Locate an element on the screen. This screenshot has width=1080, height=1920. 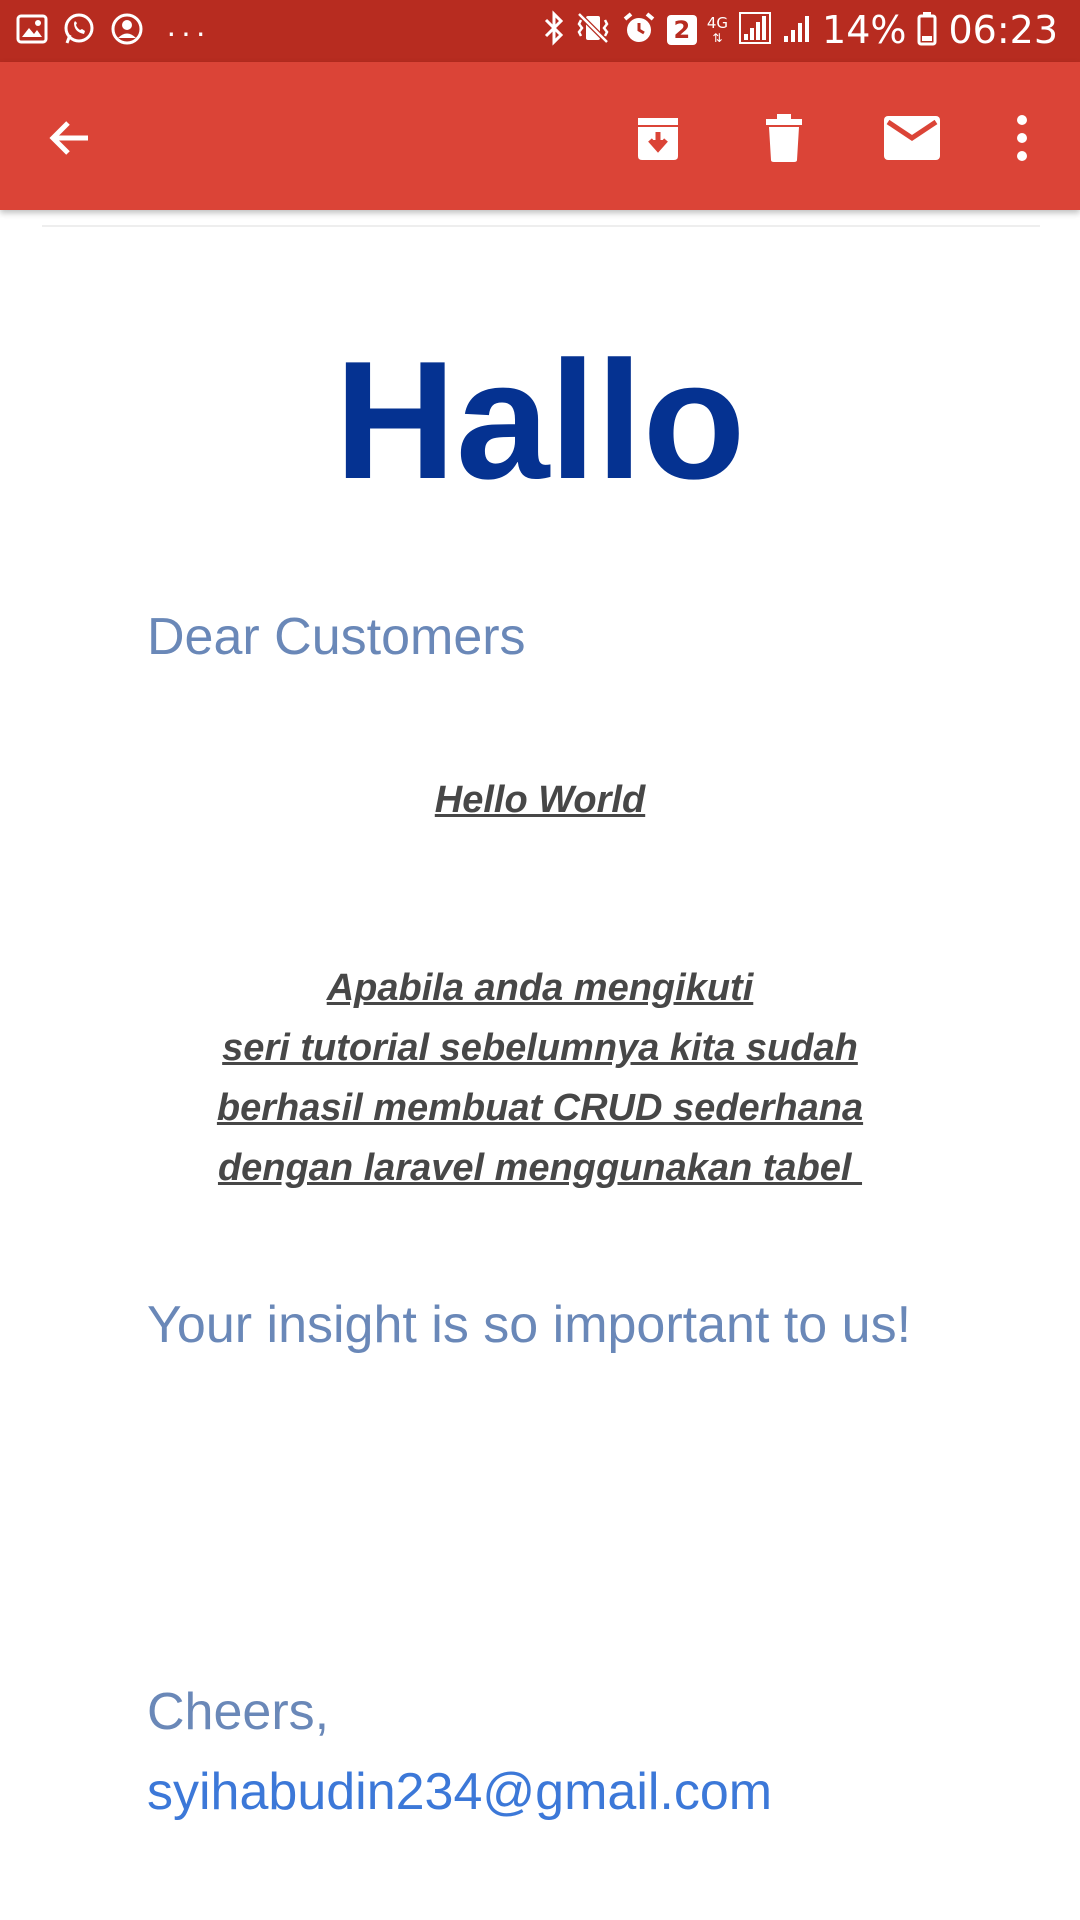
network-type: 4G is located at coordinates (717, 22).